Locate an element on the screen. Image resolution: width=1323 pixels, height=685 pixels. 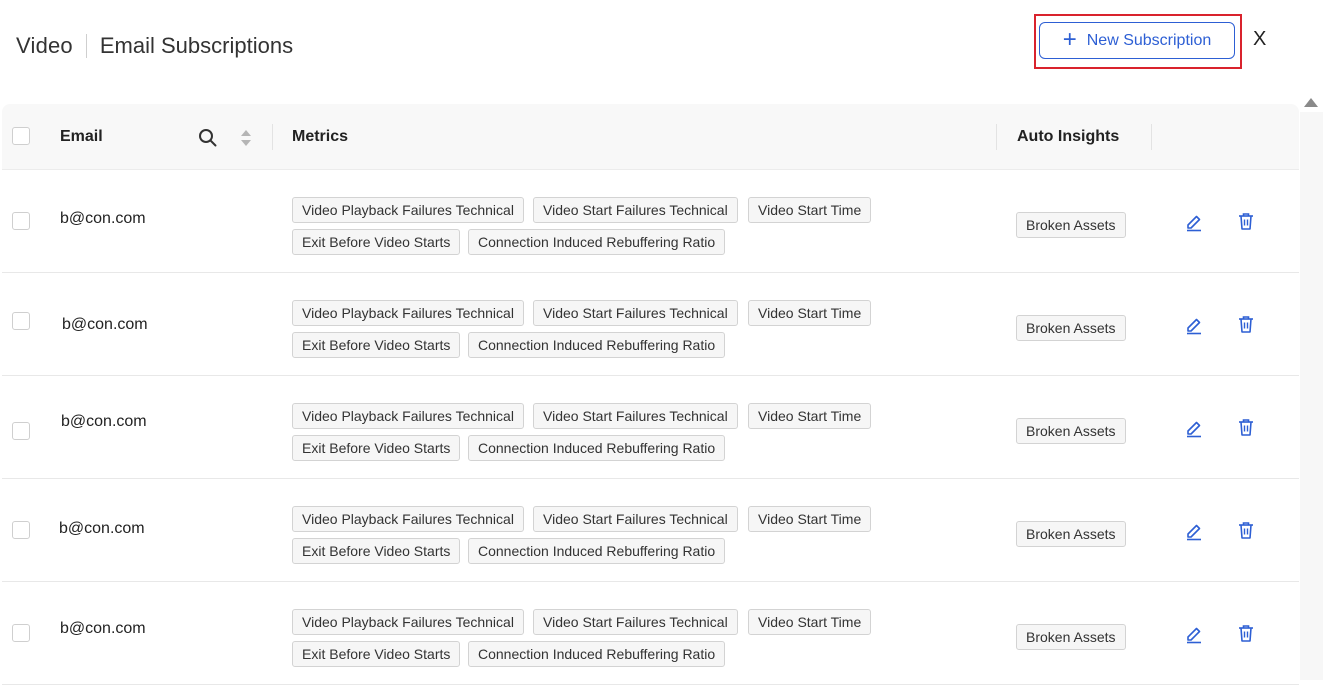
plus-icon: + is located at coordinates (1069, 39).